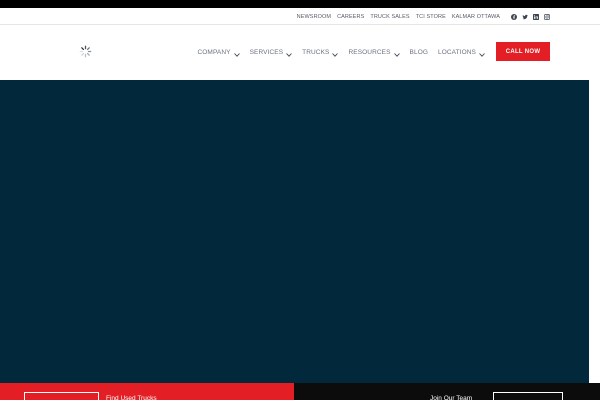 The width and height of the screenshot is (600, 406). I want to click on nav-item-blog-label: BLOG, so click(419, 52).